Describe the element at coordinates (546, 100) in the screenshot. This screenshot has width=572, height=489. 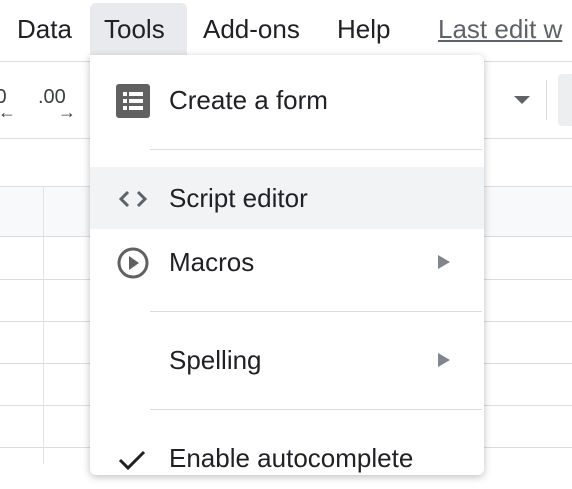
I see `toolbar-divider` at that location.